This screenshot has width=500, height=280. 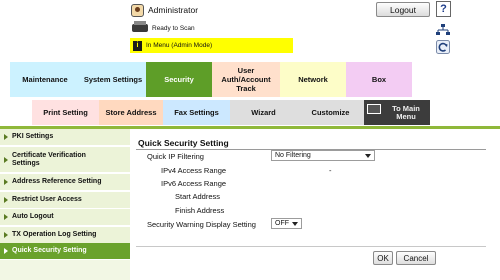 What do you see at coordinates (113, 79) in the screenshot?
I see `tab-system-settings: System Settings` at bounding box center [113, 79].